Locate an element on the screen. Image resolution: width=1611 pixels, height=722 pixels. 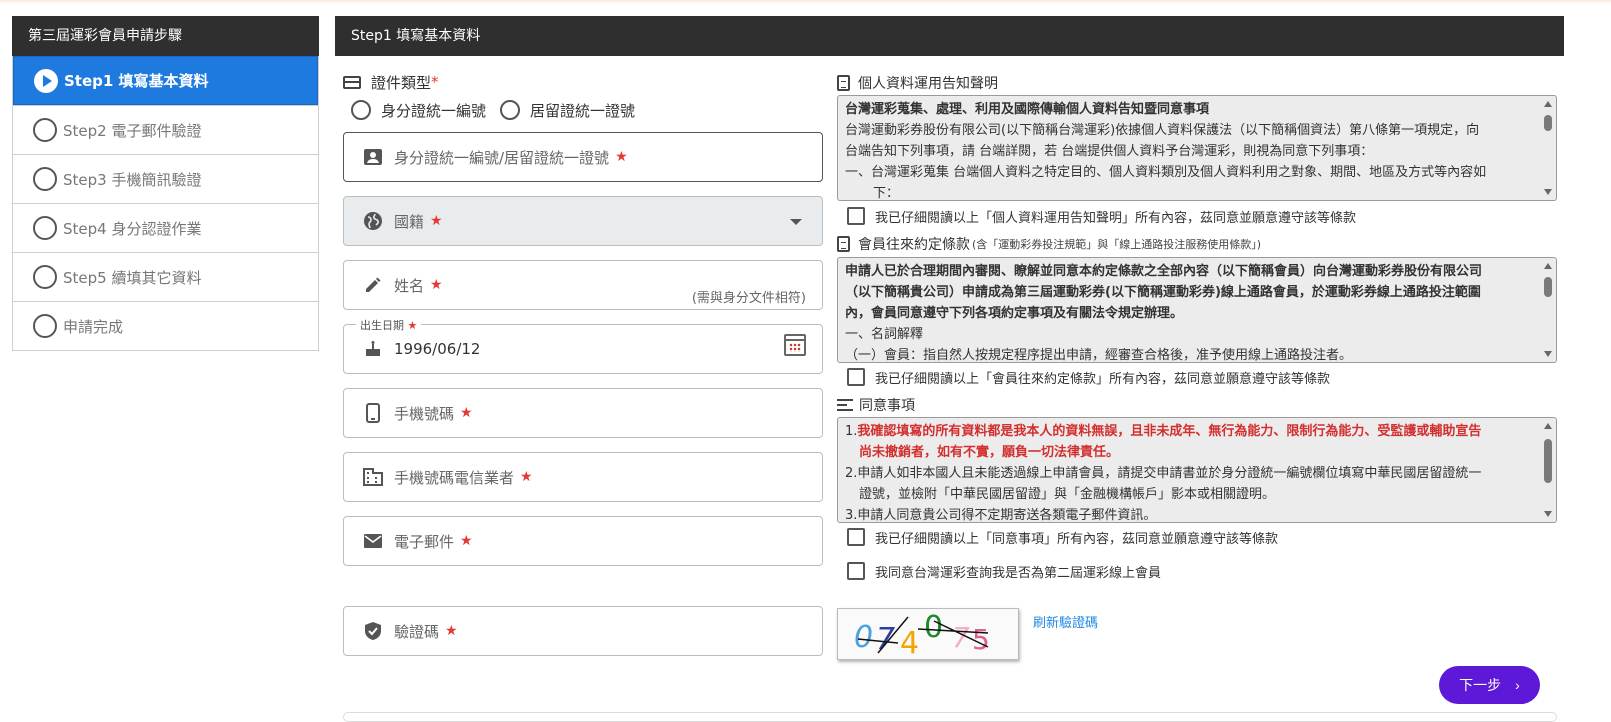
doc-type-group: 證件類型 * 身分證統一編號 居留證統一證號 is located at coordinates (583, 96).